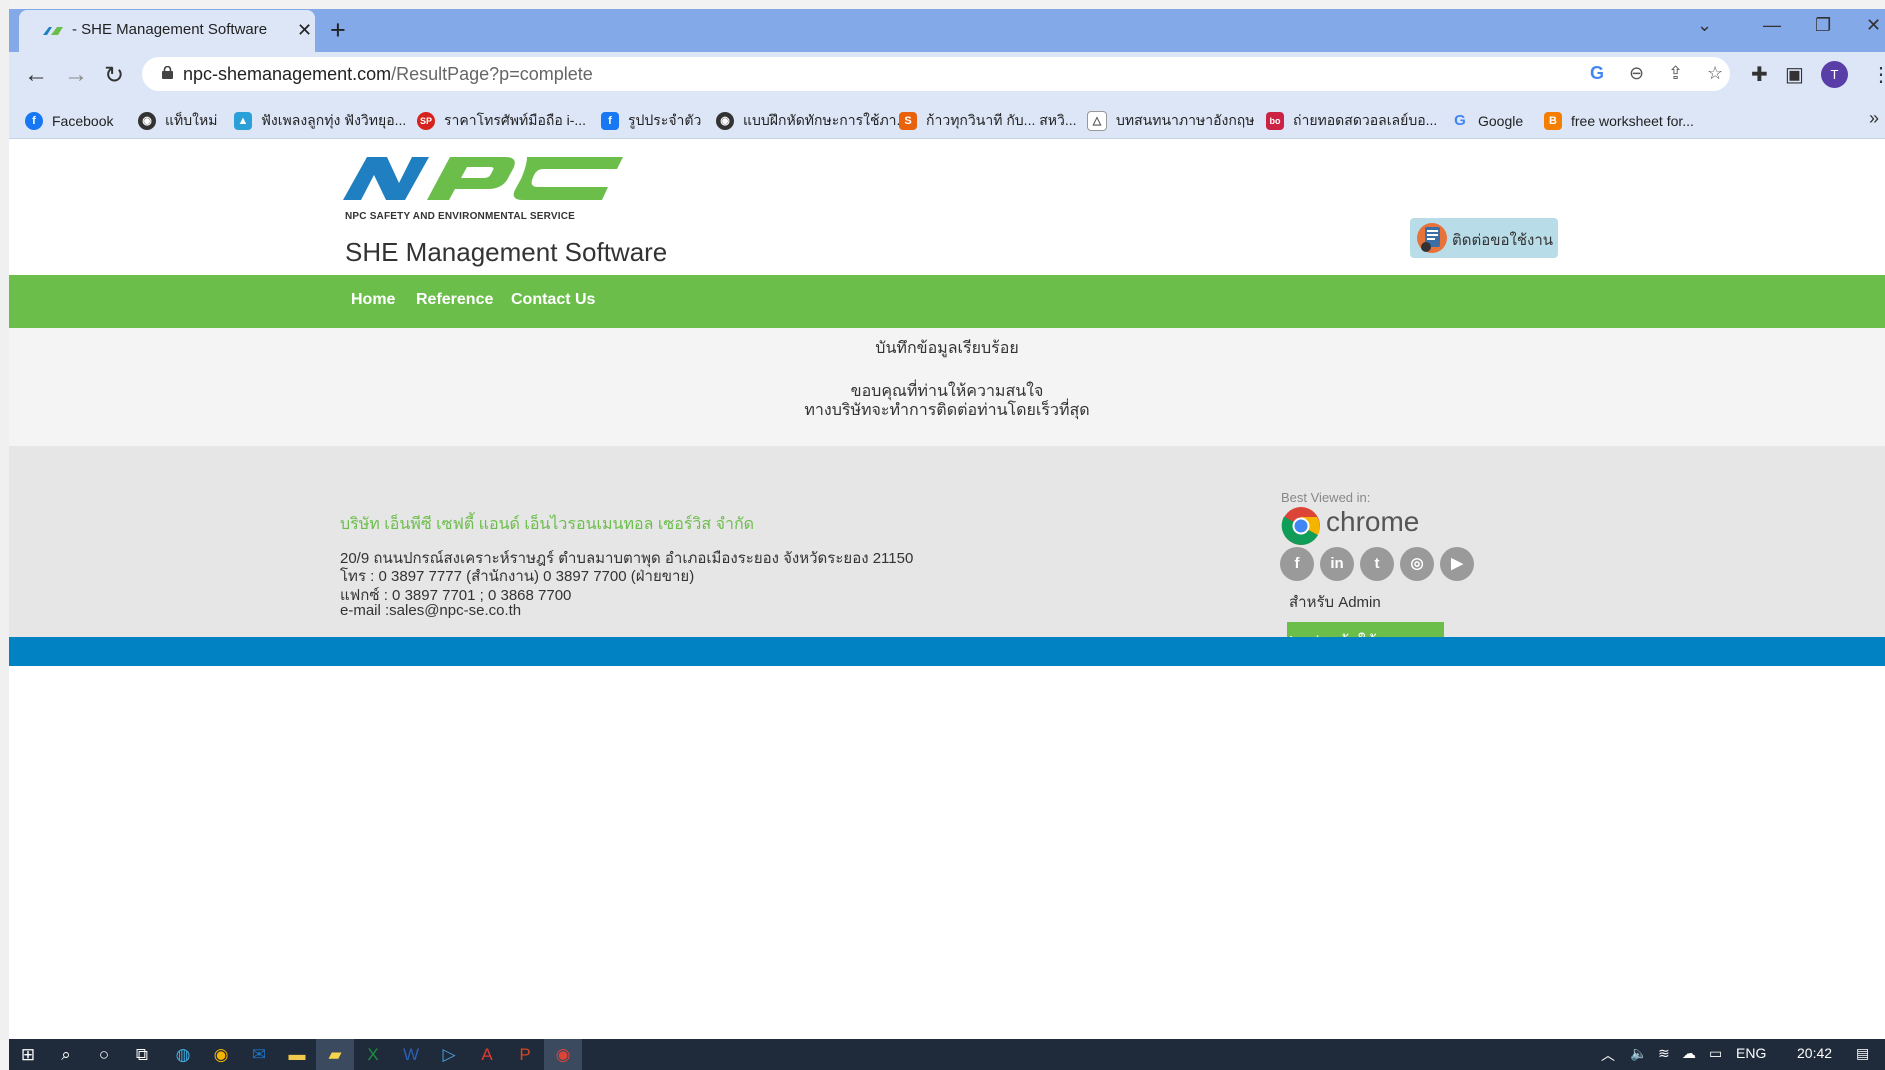 The height and width of the screenshot is (1070, 1885). I want to click on close-window-icon: ✕, so click(1873, 25).